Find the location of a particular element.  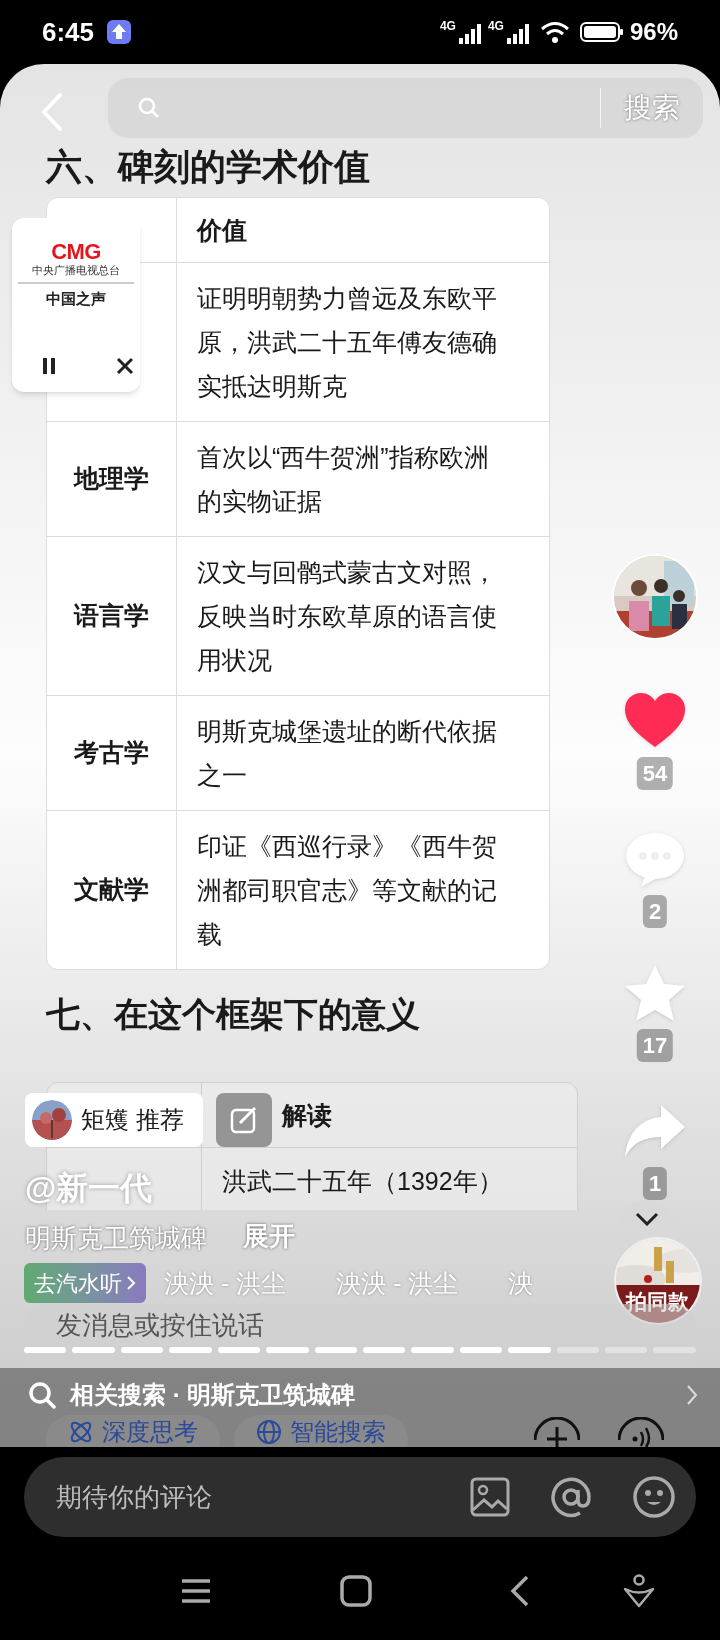

action-count: 54 is located at coordinates (655, 773).